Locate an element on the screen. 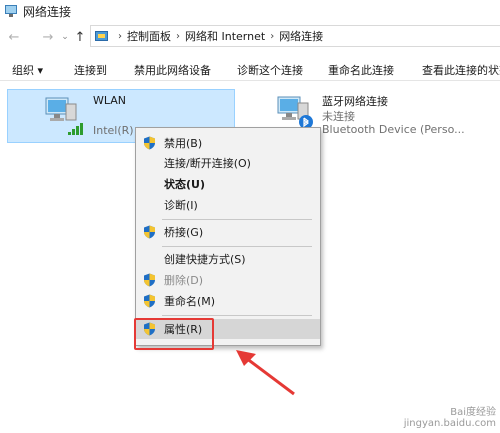 The image size is (500, 433). network-connections-icon is located at coordinates (11, 11).